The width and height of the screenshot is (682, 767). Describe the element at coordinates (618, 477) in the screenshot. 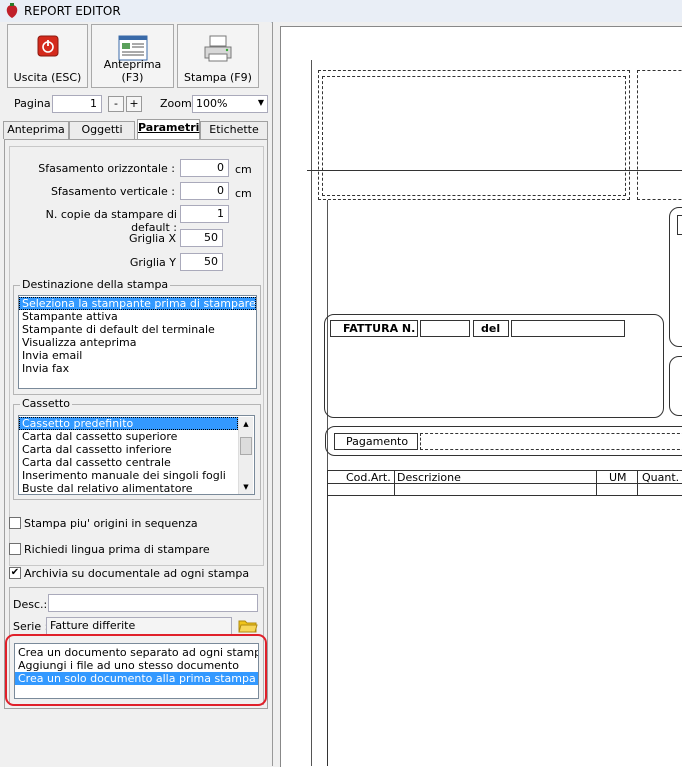

I see `col-header-um: UM` at that location.